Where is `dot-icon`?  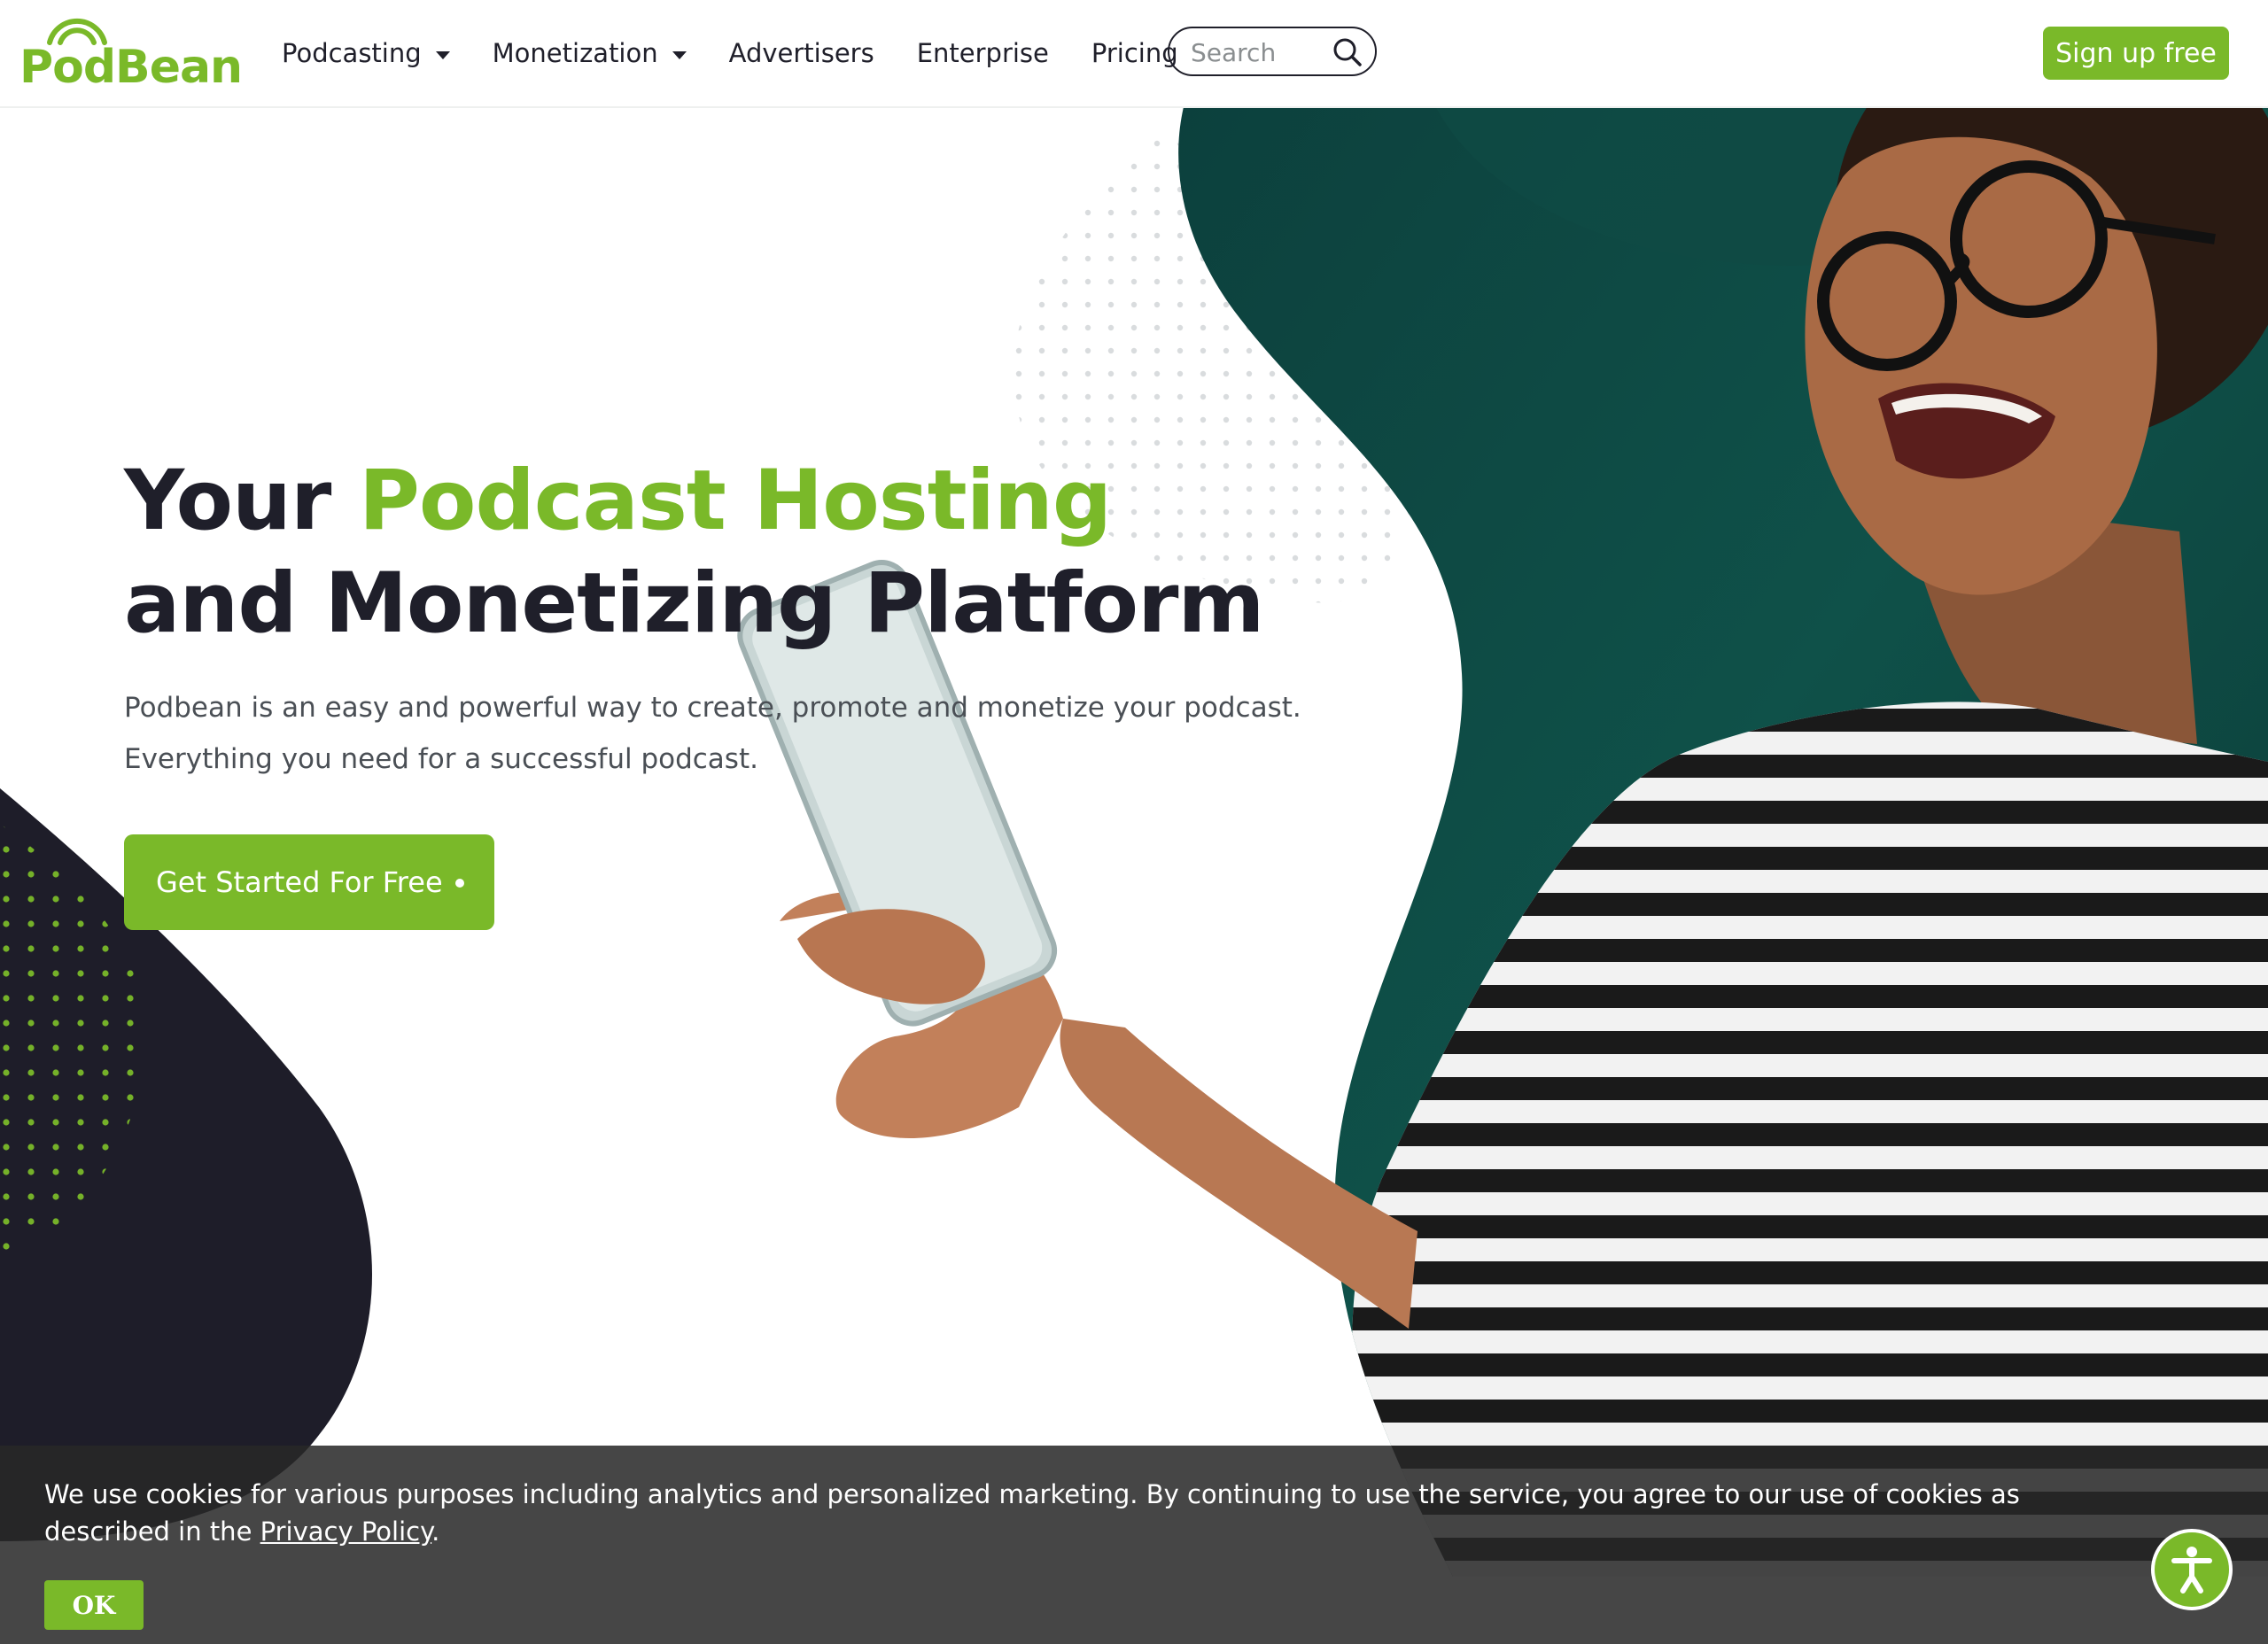 dot-icon is located at coordinates (459, 883).